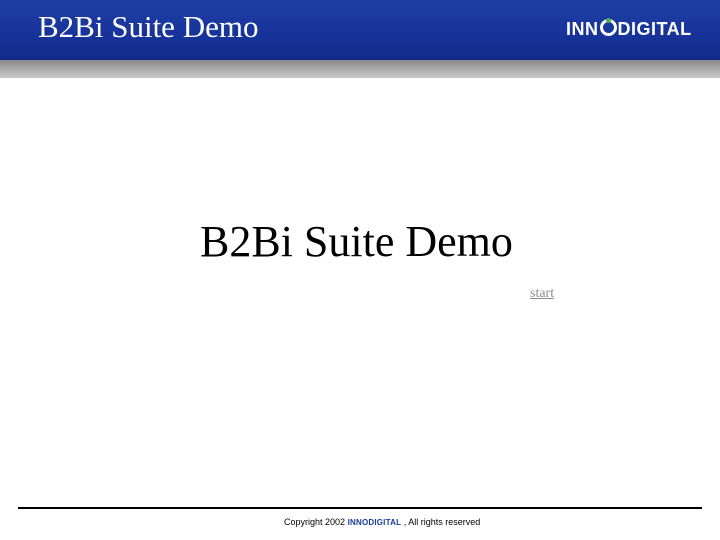 Image resolution: width=720 pixels, height=540 pixels. I want to click on logo-dot-icon, so click(608, 20).